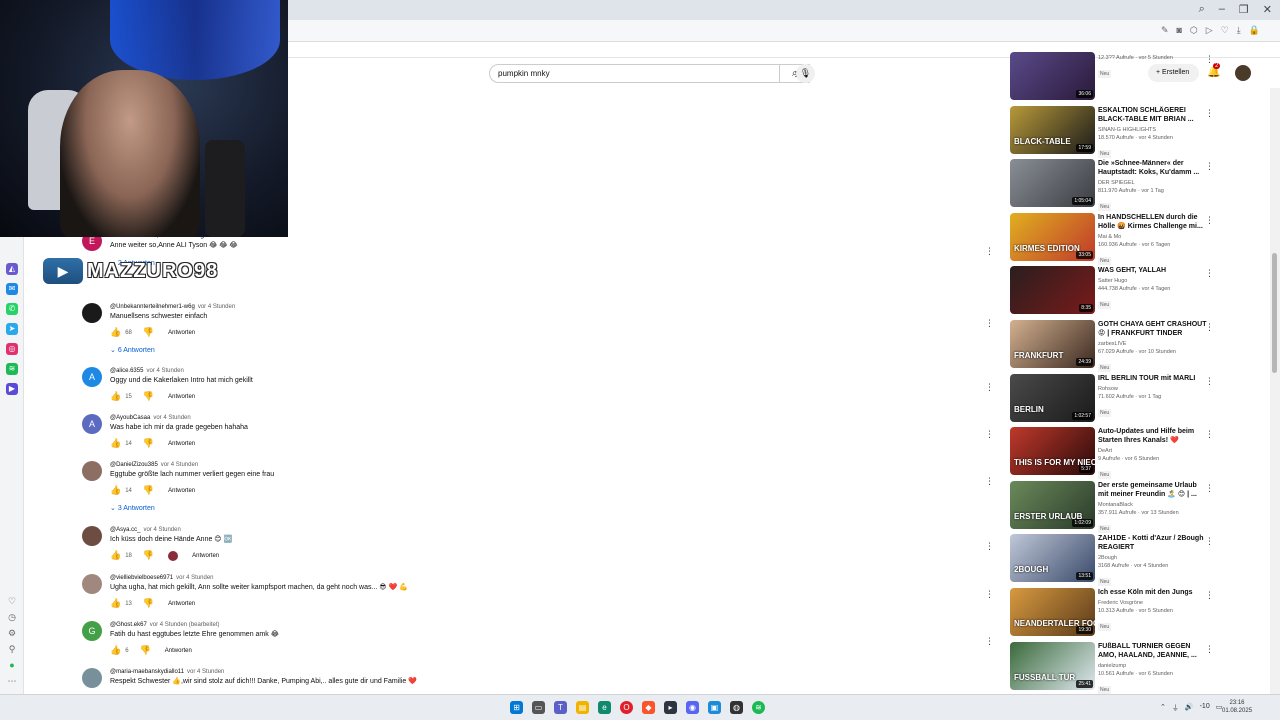 This screenshot has width=1280, height=720. Describe the element at coordinates (12, 349) in the screenshot. I see `instagram-icon: ◎` at that location.